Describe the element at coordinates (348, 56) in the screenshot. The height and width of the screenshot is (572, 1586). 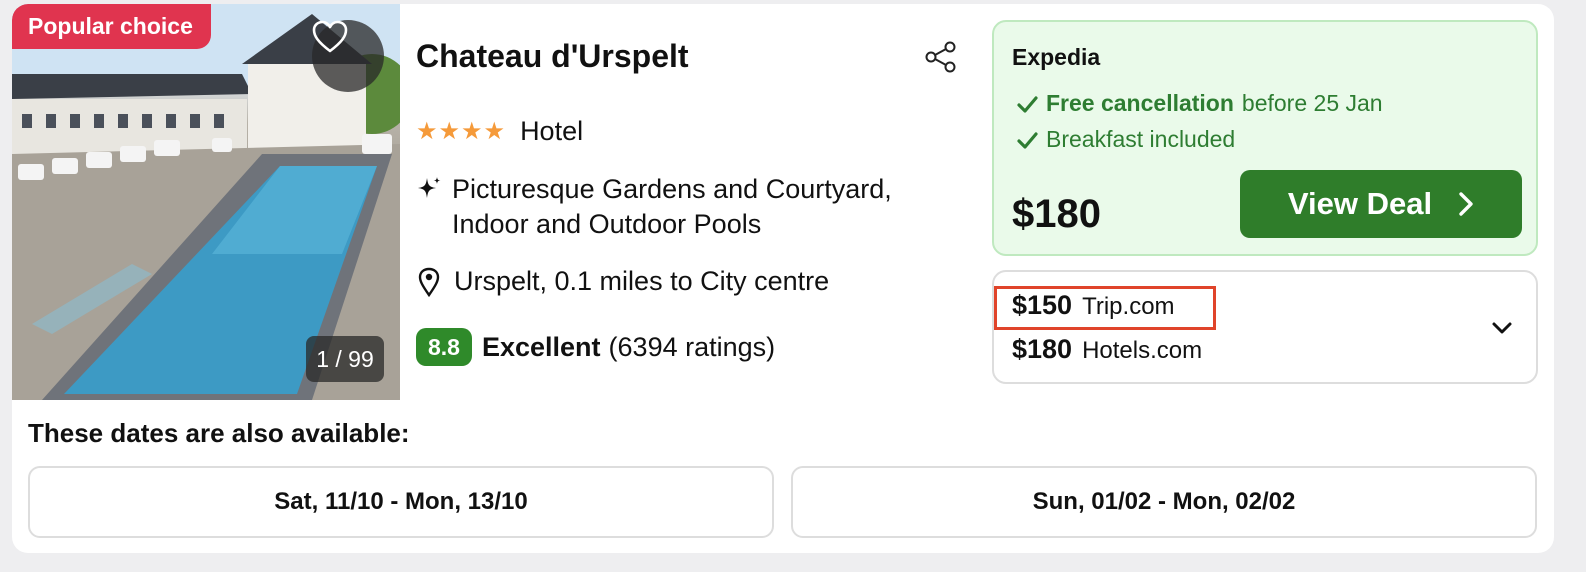
I see `favorite-button` at that location.